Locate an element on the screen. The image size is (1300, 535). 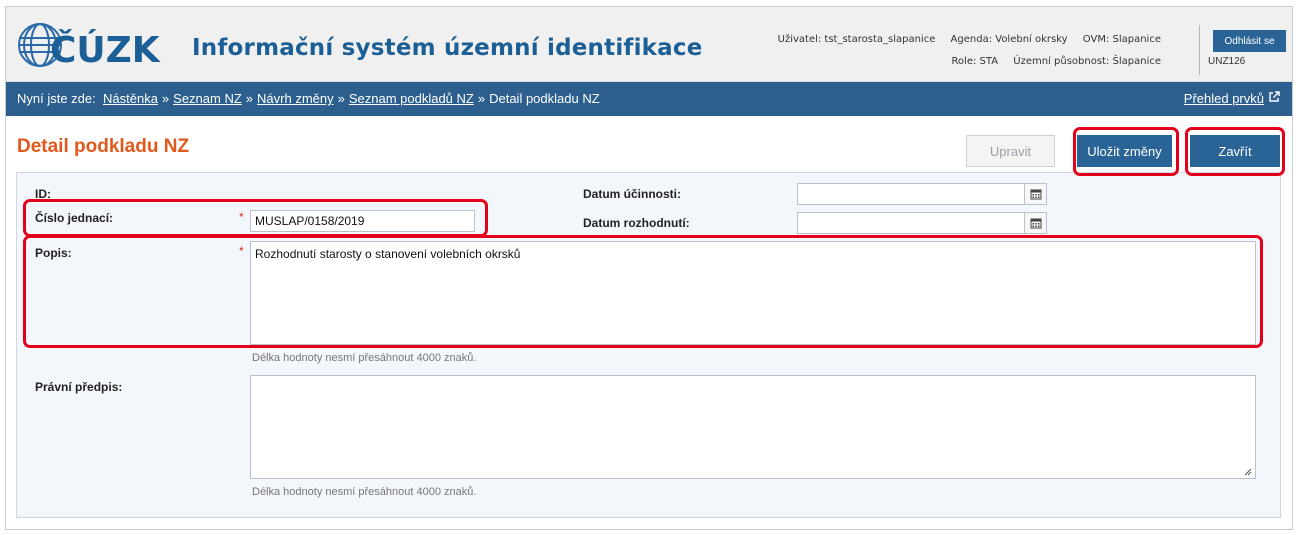
description-label: Popis: is located at coordinates (53, 253).